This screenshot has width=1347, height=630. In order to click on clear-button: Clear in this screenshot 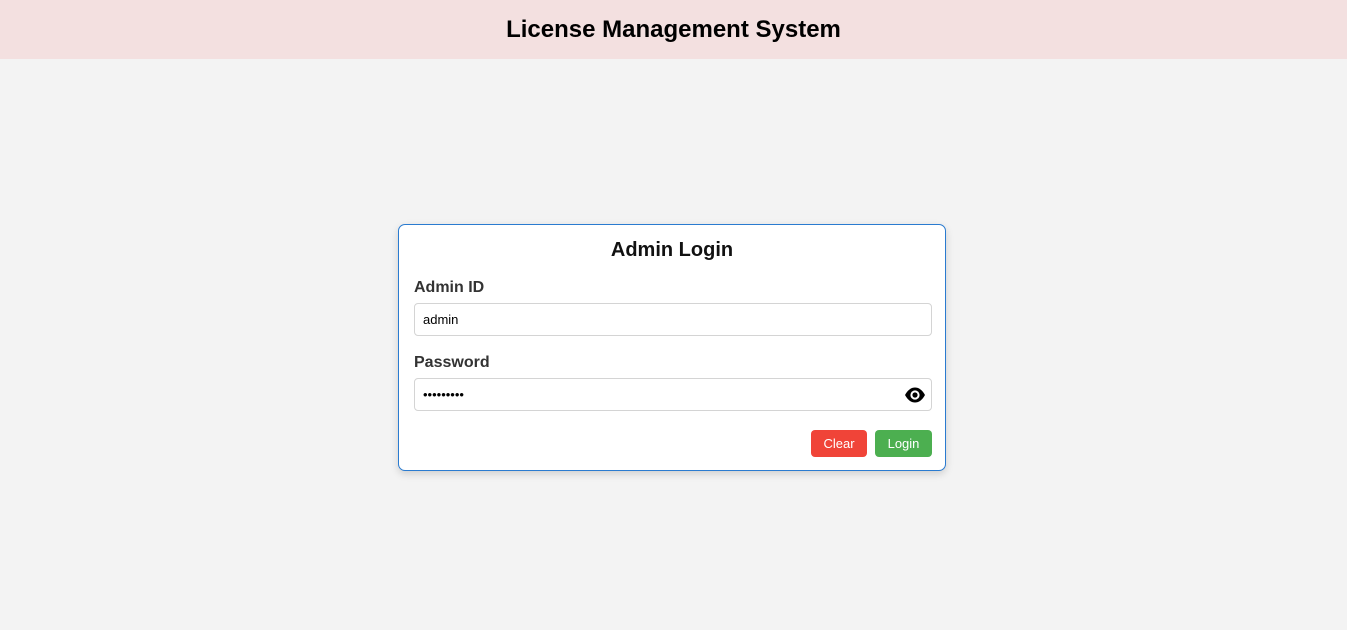, I will do `click(839, 443)`.